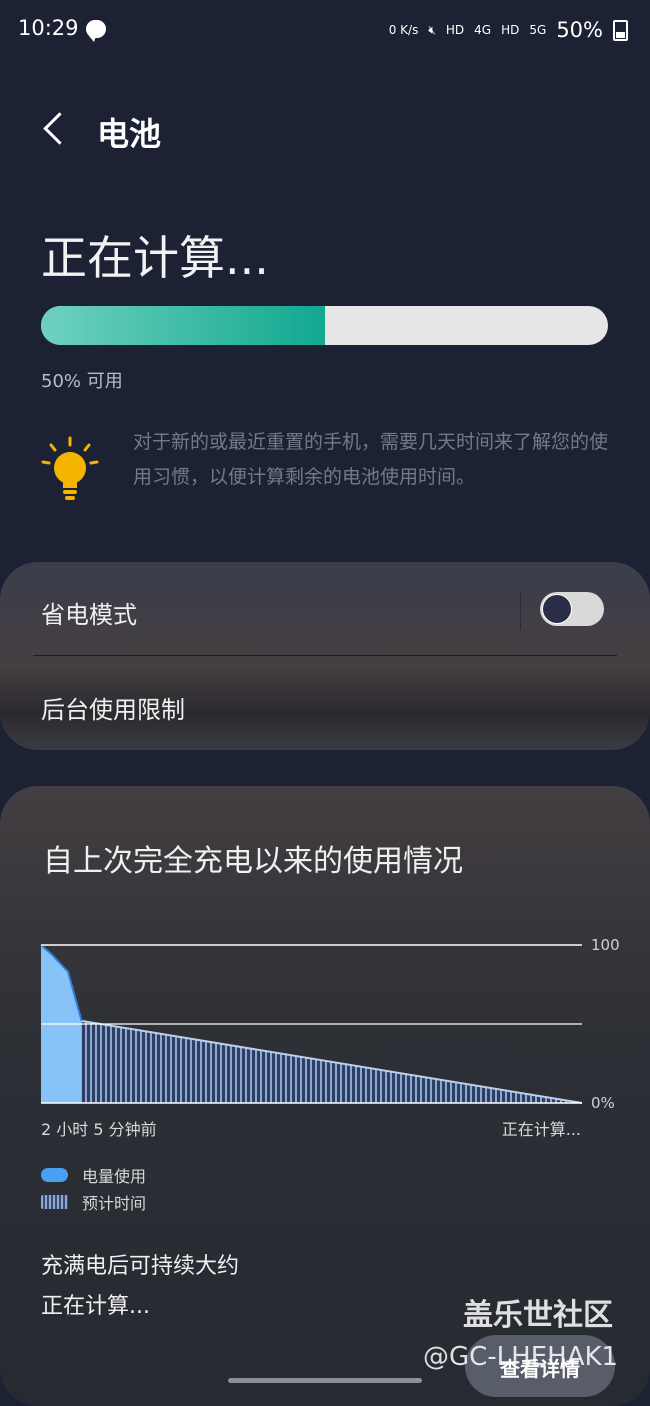  I want to click on legend-used-swatch, so click(54, 1175).